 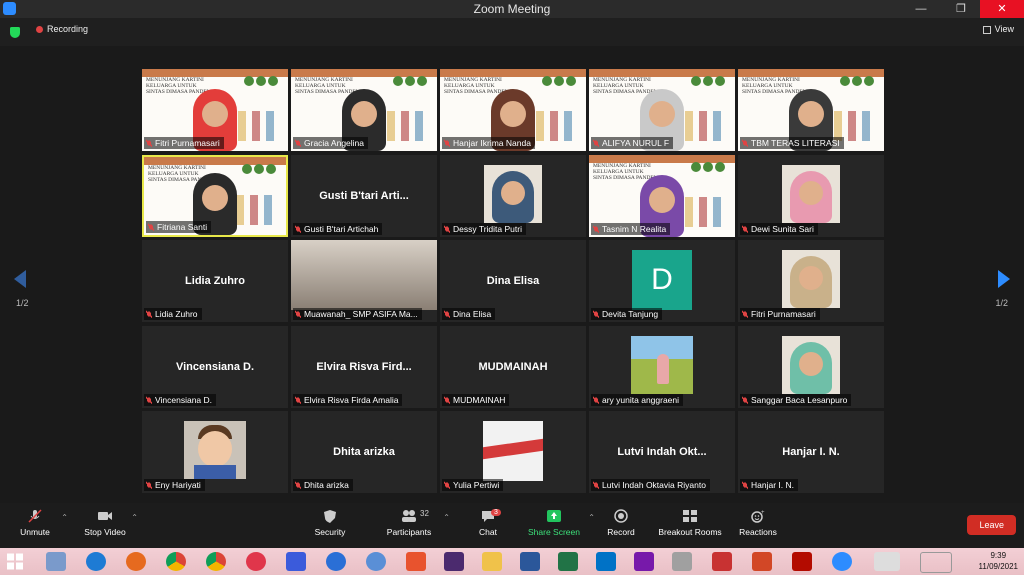 I want to click on unmute-button: Unmute ⌃, so click(x=35, y=523).